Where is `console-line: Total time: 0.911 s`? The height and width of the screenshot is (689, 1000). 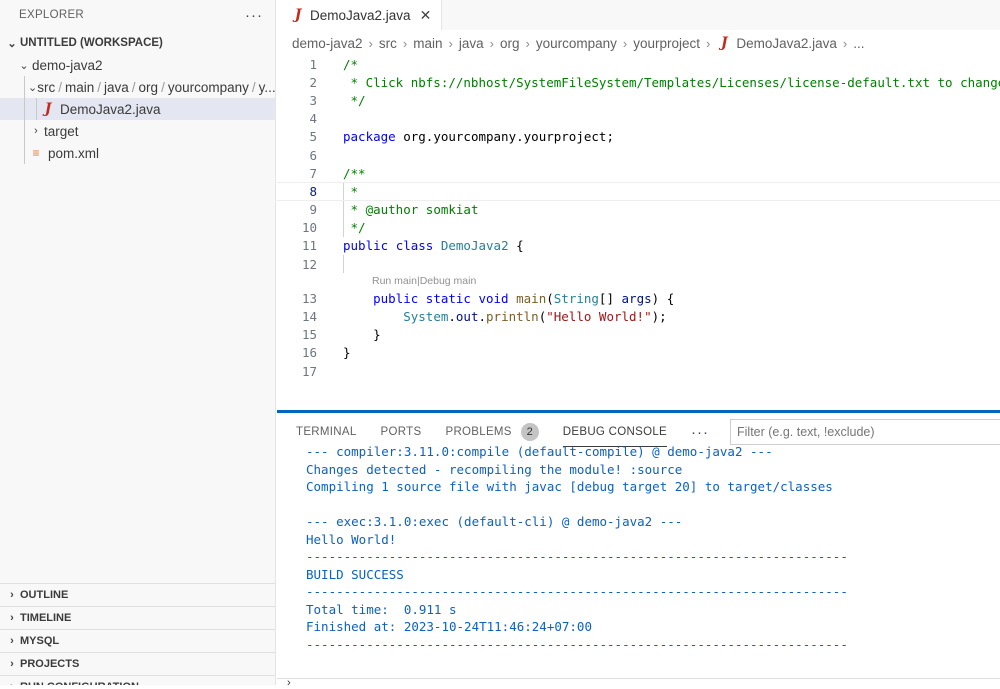 console-line: Total time: 0.911 s is located at coordinates (381, 609).